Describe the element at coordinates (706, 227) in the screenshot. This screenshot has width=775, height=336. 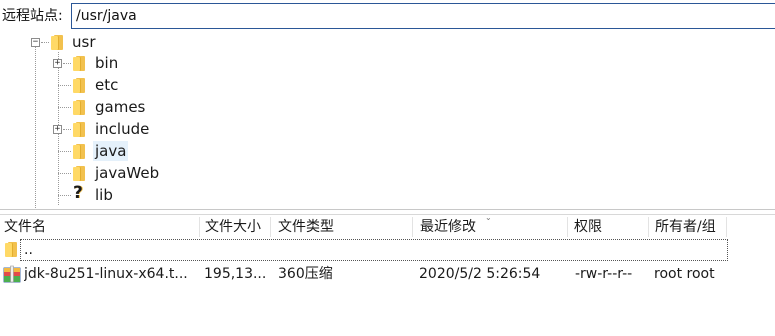
I see `column-header-owner: 所有者/组` at that location.